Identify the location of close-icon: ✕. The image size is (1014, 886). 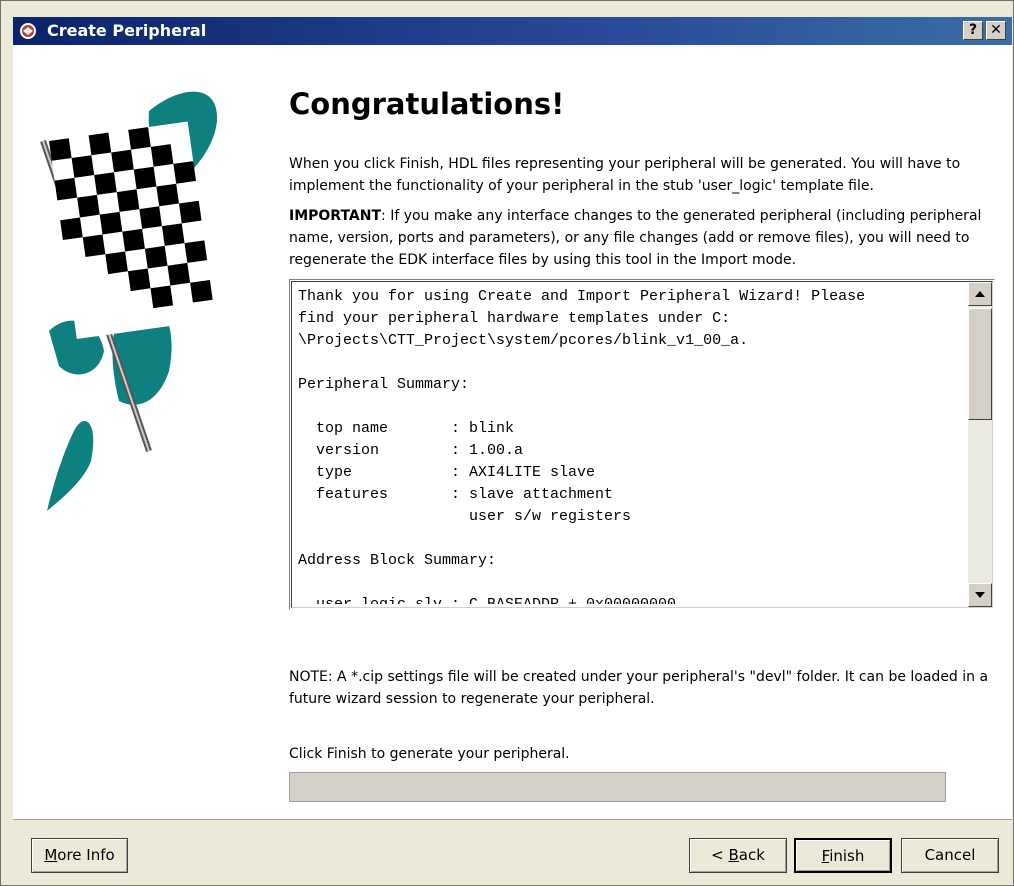
(996, 30).